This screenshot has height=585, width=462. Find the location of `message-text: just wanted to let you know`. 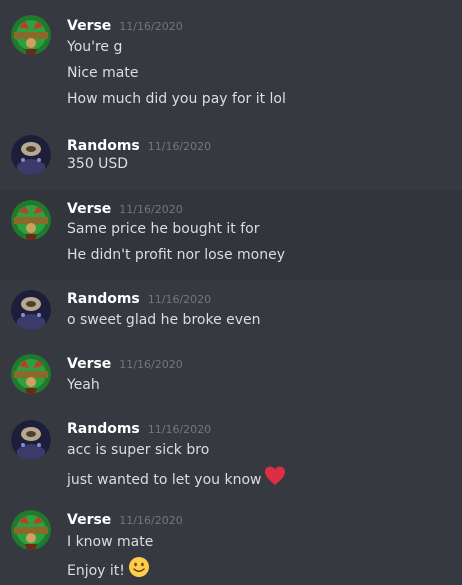

message-text: just wanted to let you know is located at coordinates (164, 480).